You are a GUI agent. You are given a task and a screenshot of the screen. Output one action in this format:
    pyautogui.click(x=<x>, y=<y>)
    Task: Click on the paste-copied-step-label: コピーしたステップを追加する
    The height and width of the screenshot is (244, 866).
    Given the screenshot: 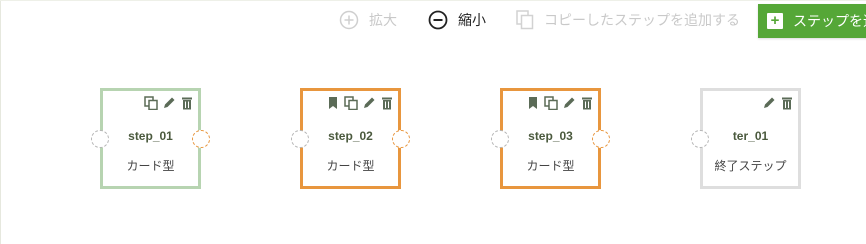 What is the action you would take?
    pyautogui.click(x=642, y=20)
    